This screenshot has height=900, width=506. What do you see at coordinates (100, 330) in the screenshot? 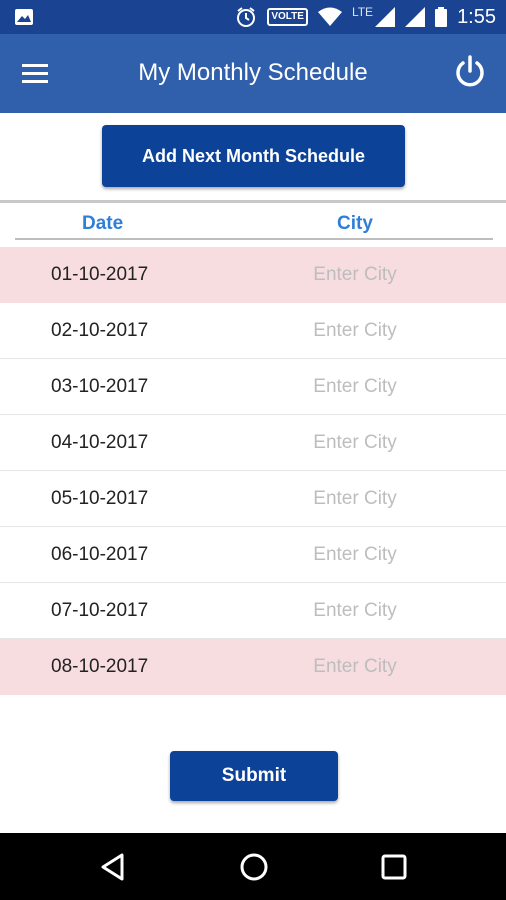
I see `row-date: 02-10-2017` at bounding box center [100, 330].